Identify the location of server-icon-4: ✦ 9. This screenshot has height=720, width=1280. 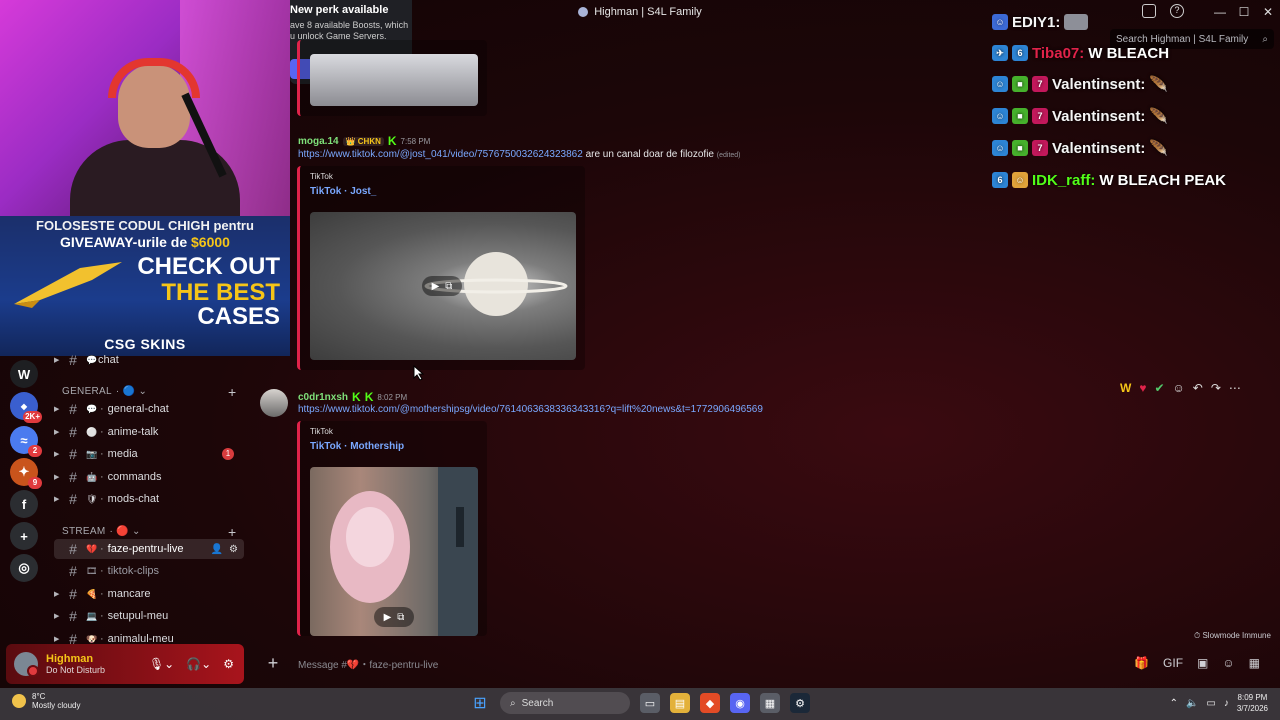
(26, 473).